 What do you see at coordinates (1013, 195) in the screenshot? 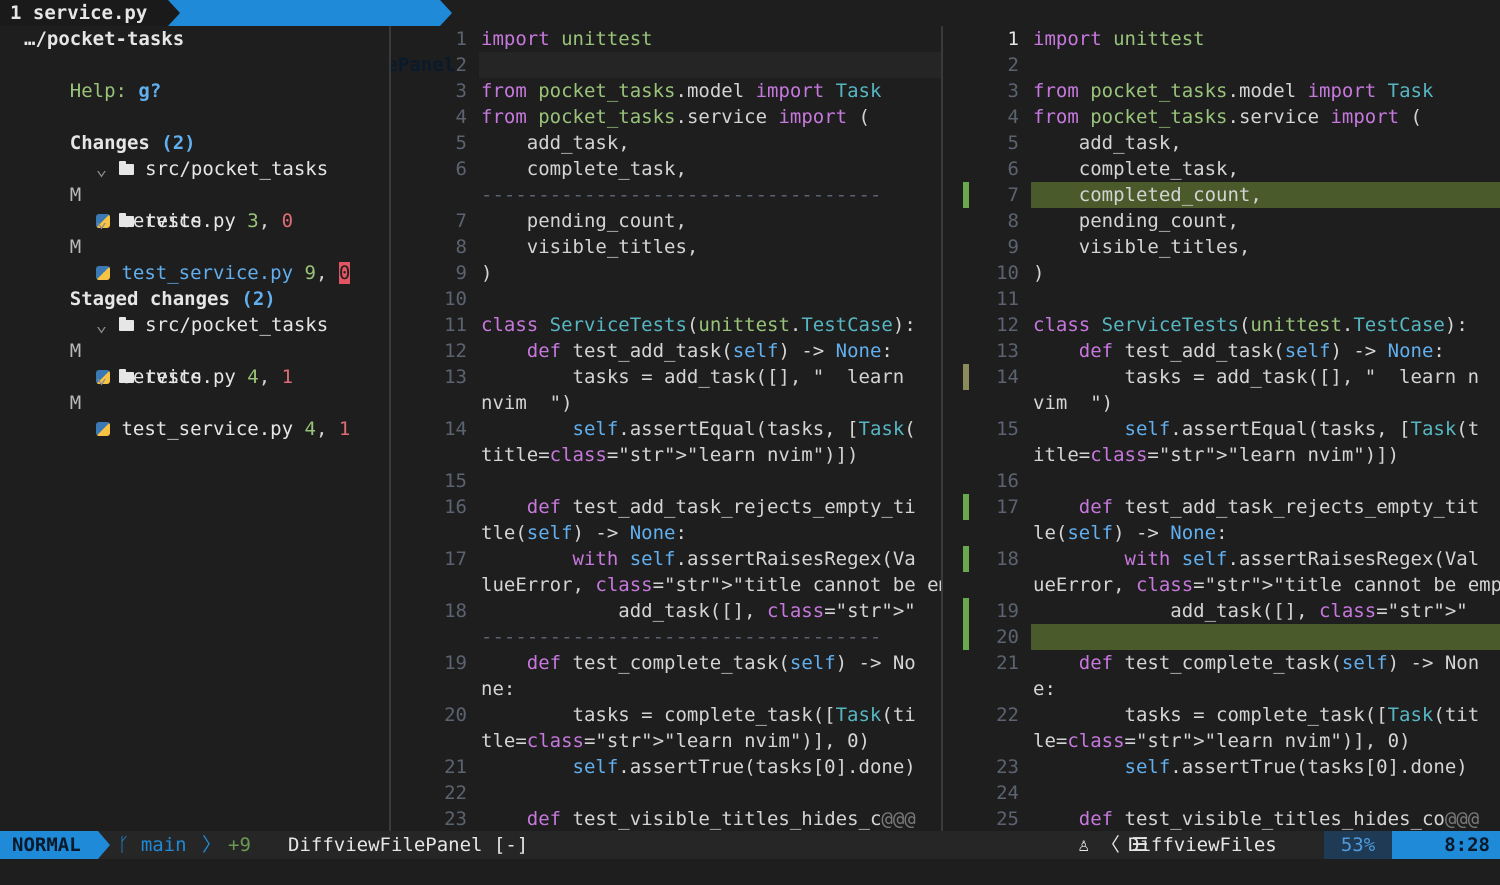
I see `line-number: 7` at bounding box center [1013, 195].